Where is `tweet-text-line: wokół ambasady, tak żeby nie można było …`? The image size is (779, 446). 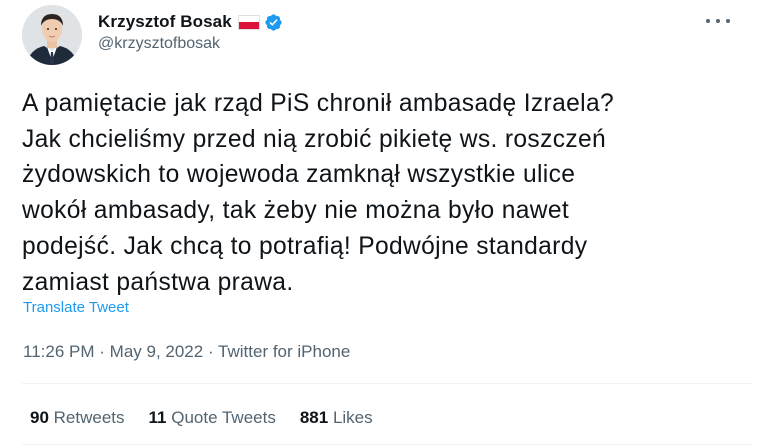 tweet-text-line: wokół ambasady, tak żeby nie można było … is located at coordinates (296, 211).